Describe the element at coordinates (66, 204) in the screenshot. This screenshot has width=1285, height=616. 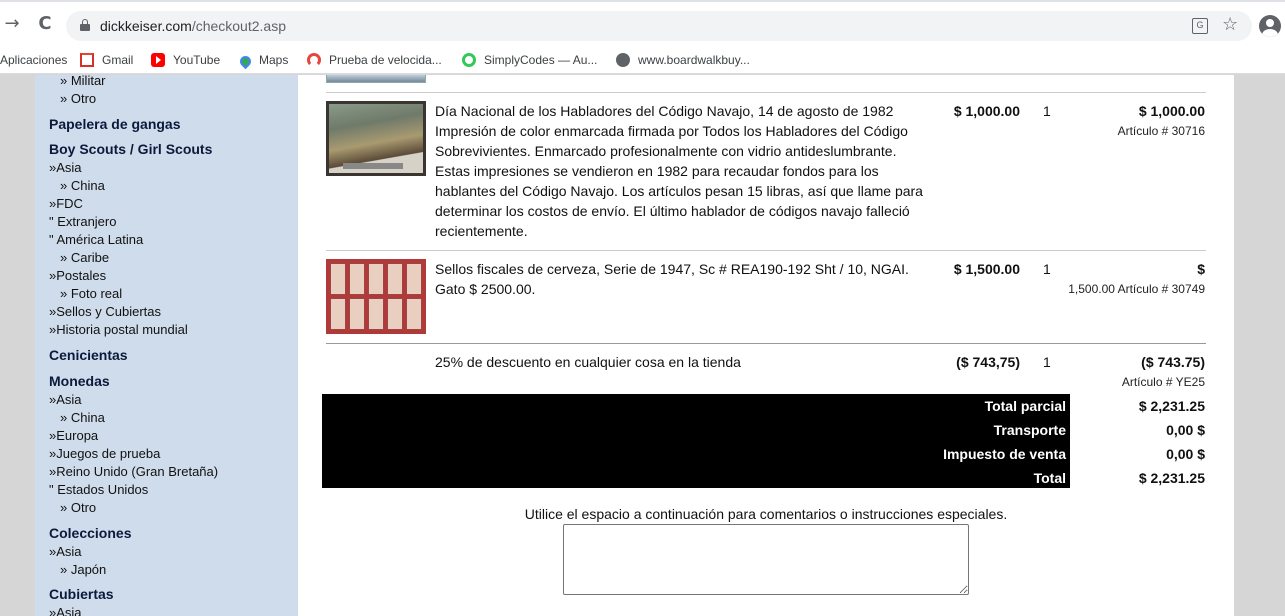
I see `sidebar-link: »FDC` at that location.